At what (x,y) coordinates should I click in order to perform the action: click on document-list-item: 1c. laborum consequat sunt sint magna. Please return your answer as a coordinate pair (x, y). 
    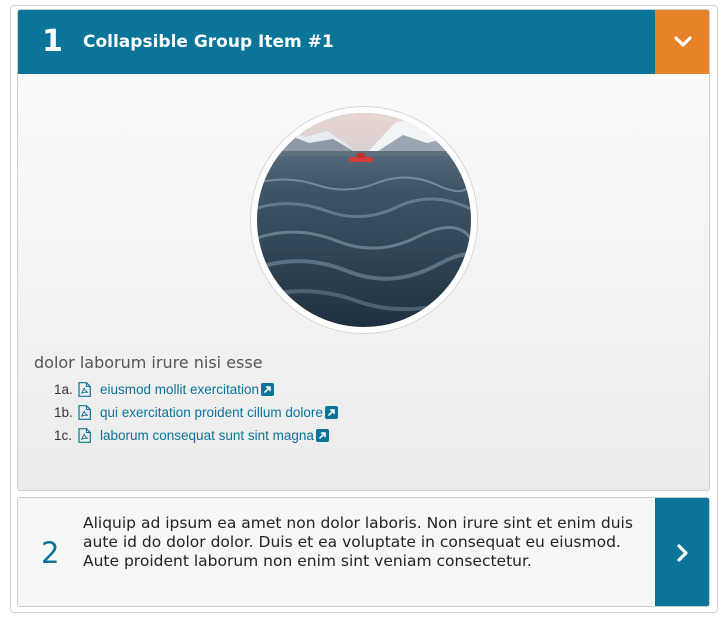
    Looking at the image, I should click on (196, 435).